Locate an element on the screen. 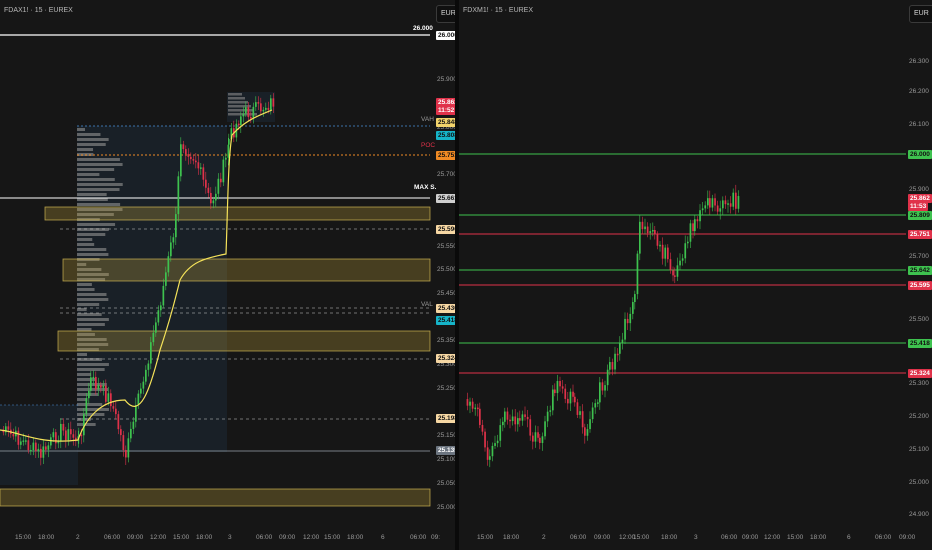 The height and width of the screenshot is (550, 932). price-scale-label: 25.200 is located at coordinates (919, 416).